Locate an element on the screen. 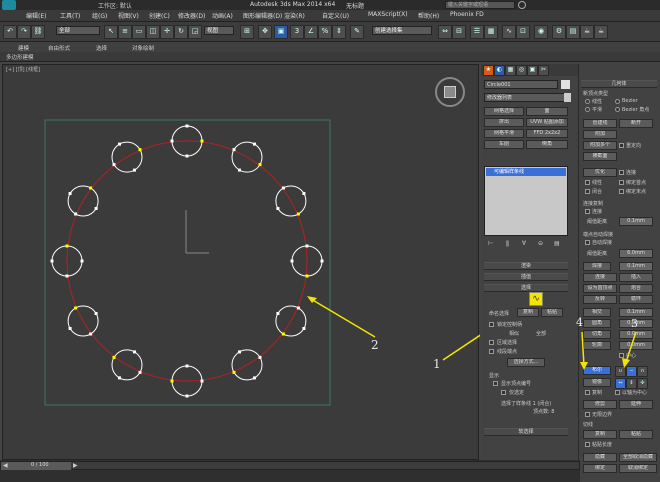  sub-object-vertex-icon: ∿ is located at coordinates (536, 299).